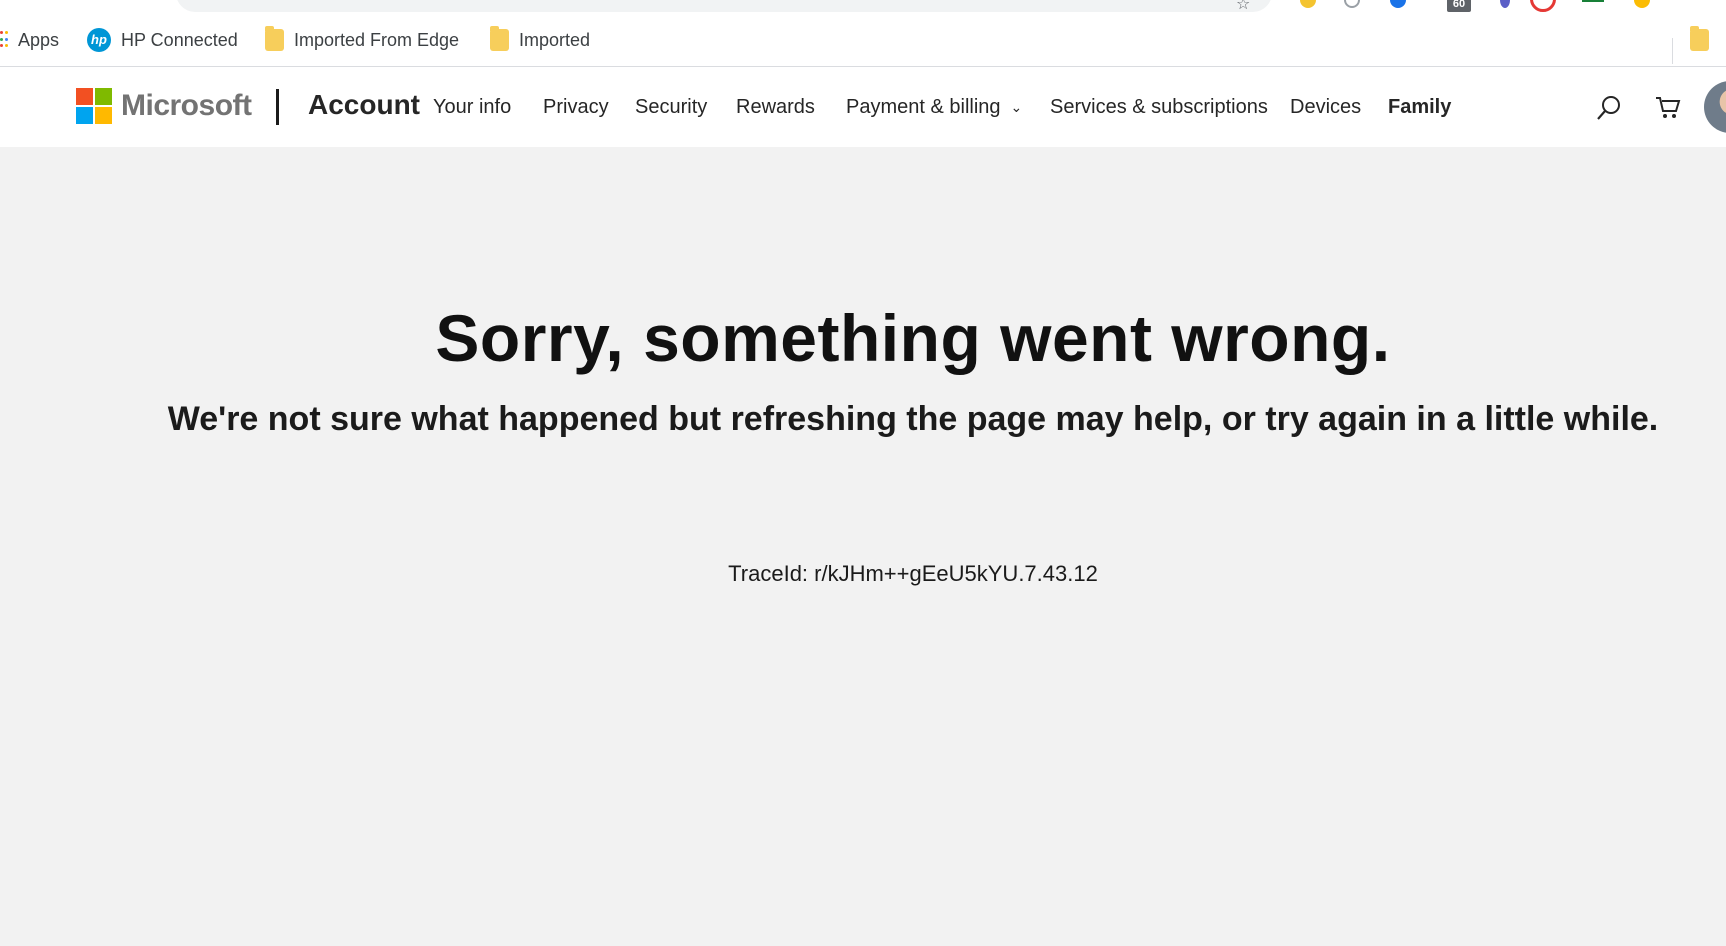 Image resolution: width=1726 pixels, height=946 pixels. What do you see at coordinates (377, 39) in the screenshot?
I see `bookmark-label: Imported From Edge` at bounding box center [377, 39].